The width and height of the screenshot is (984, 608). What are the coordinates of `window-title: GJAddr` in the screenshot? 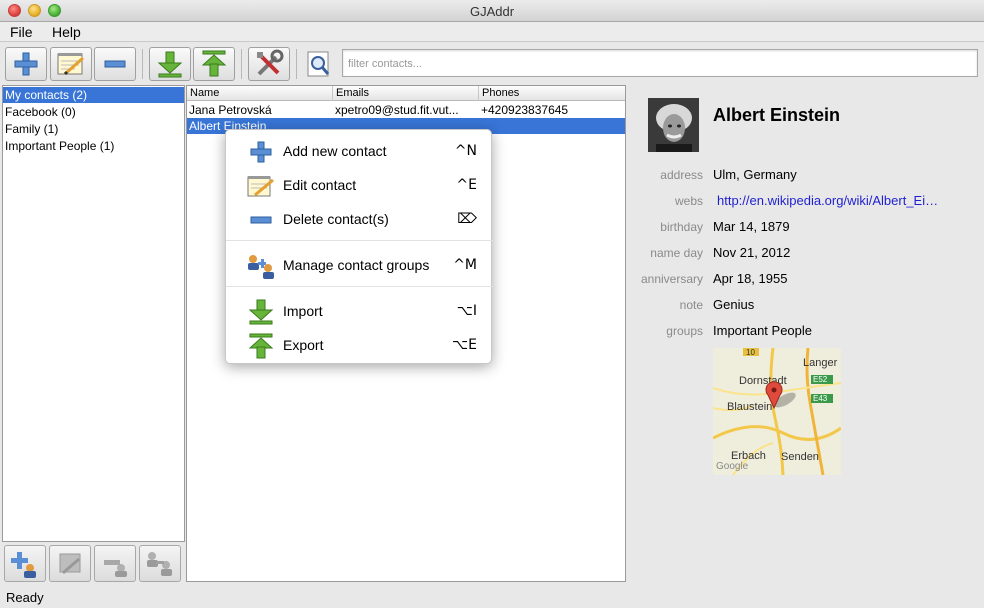 It's located at (492, 11).